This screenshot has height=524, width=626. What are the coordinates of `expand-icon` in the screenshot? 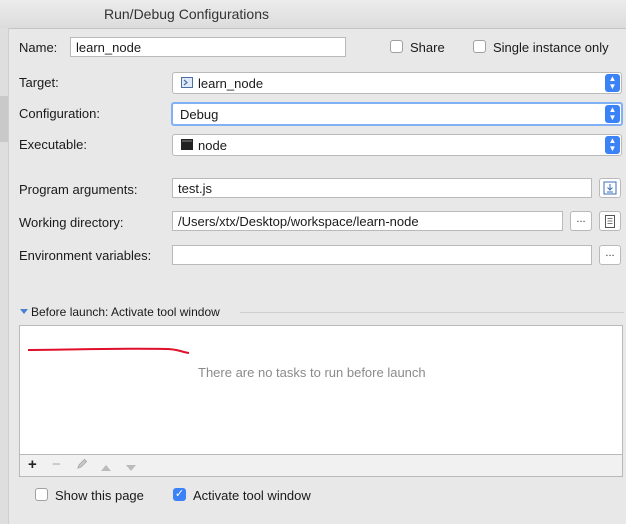 It's located at (610, 188).